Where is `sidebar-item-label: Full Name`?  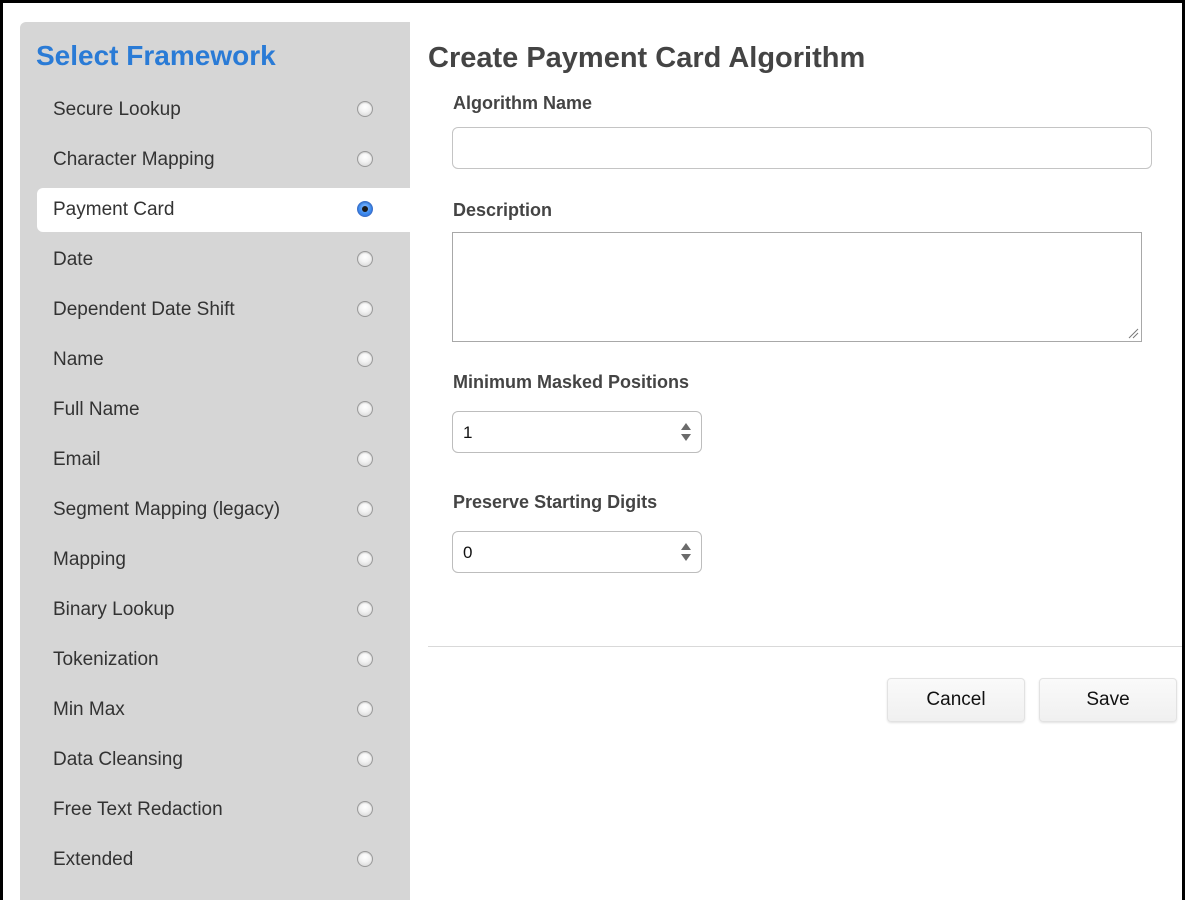
sidebar-item-label: Full Name is located at coordinates (96, 409).